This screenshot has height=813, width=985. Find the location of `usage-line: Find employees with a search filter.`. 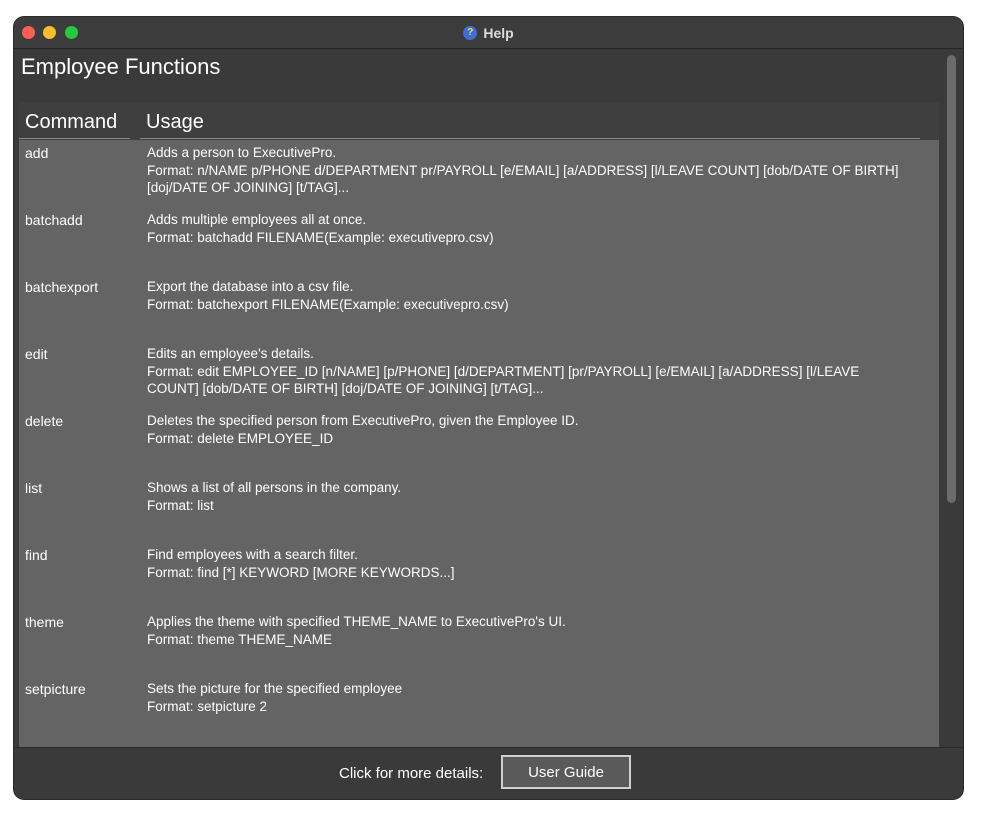

usage-line: Find employees with a search filter. is located at coordinates (252, 554).